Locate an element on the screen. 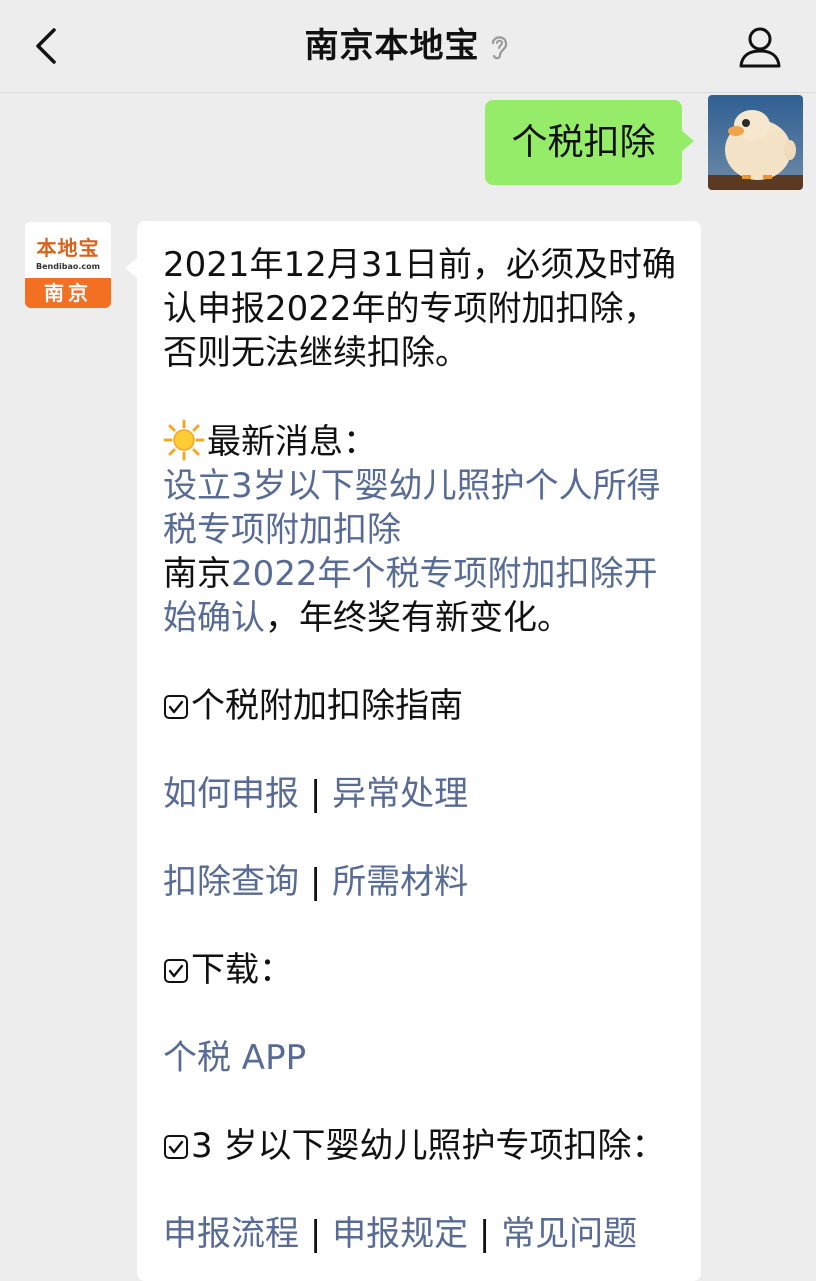 The image size is (816, 1281). news-title: 最新消息： is located at coordinates (292, 442).